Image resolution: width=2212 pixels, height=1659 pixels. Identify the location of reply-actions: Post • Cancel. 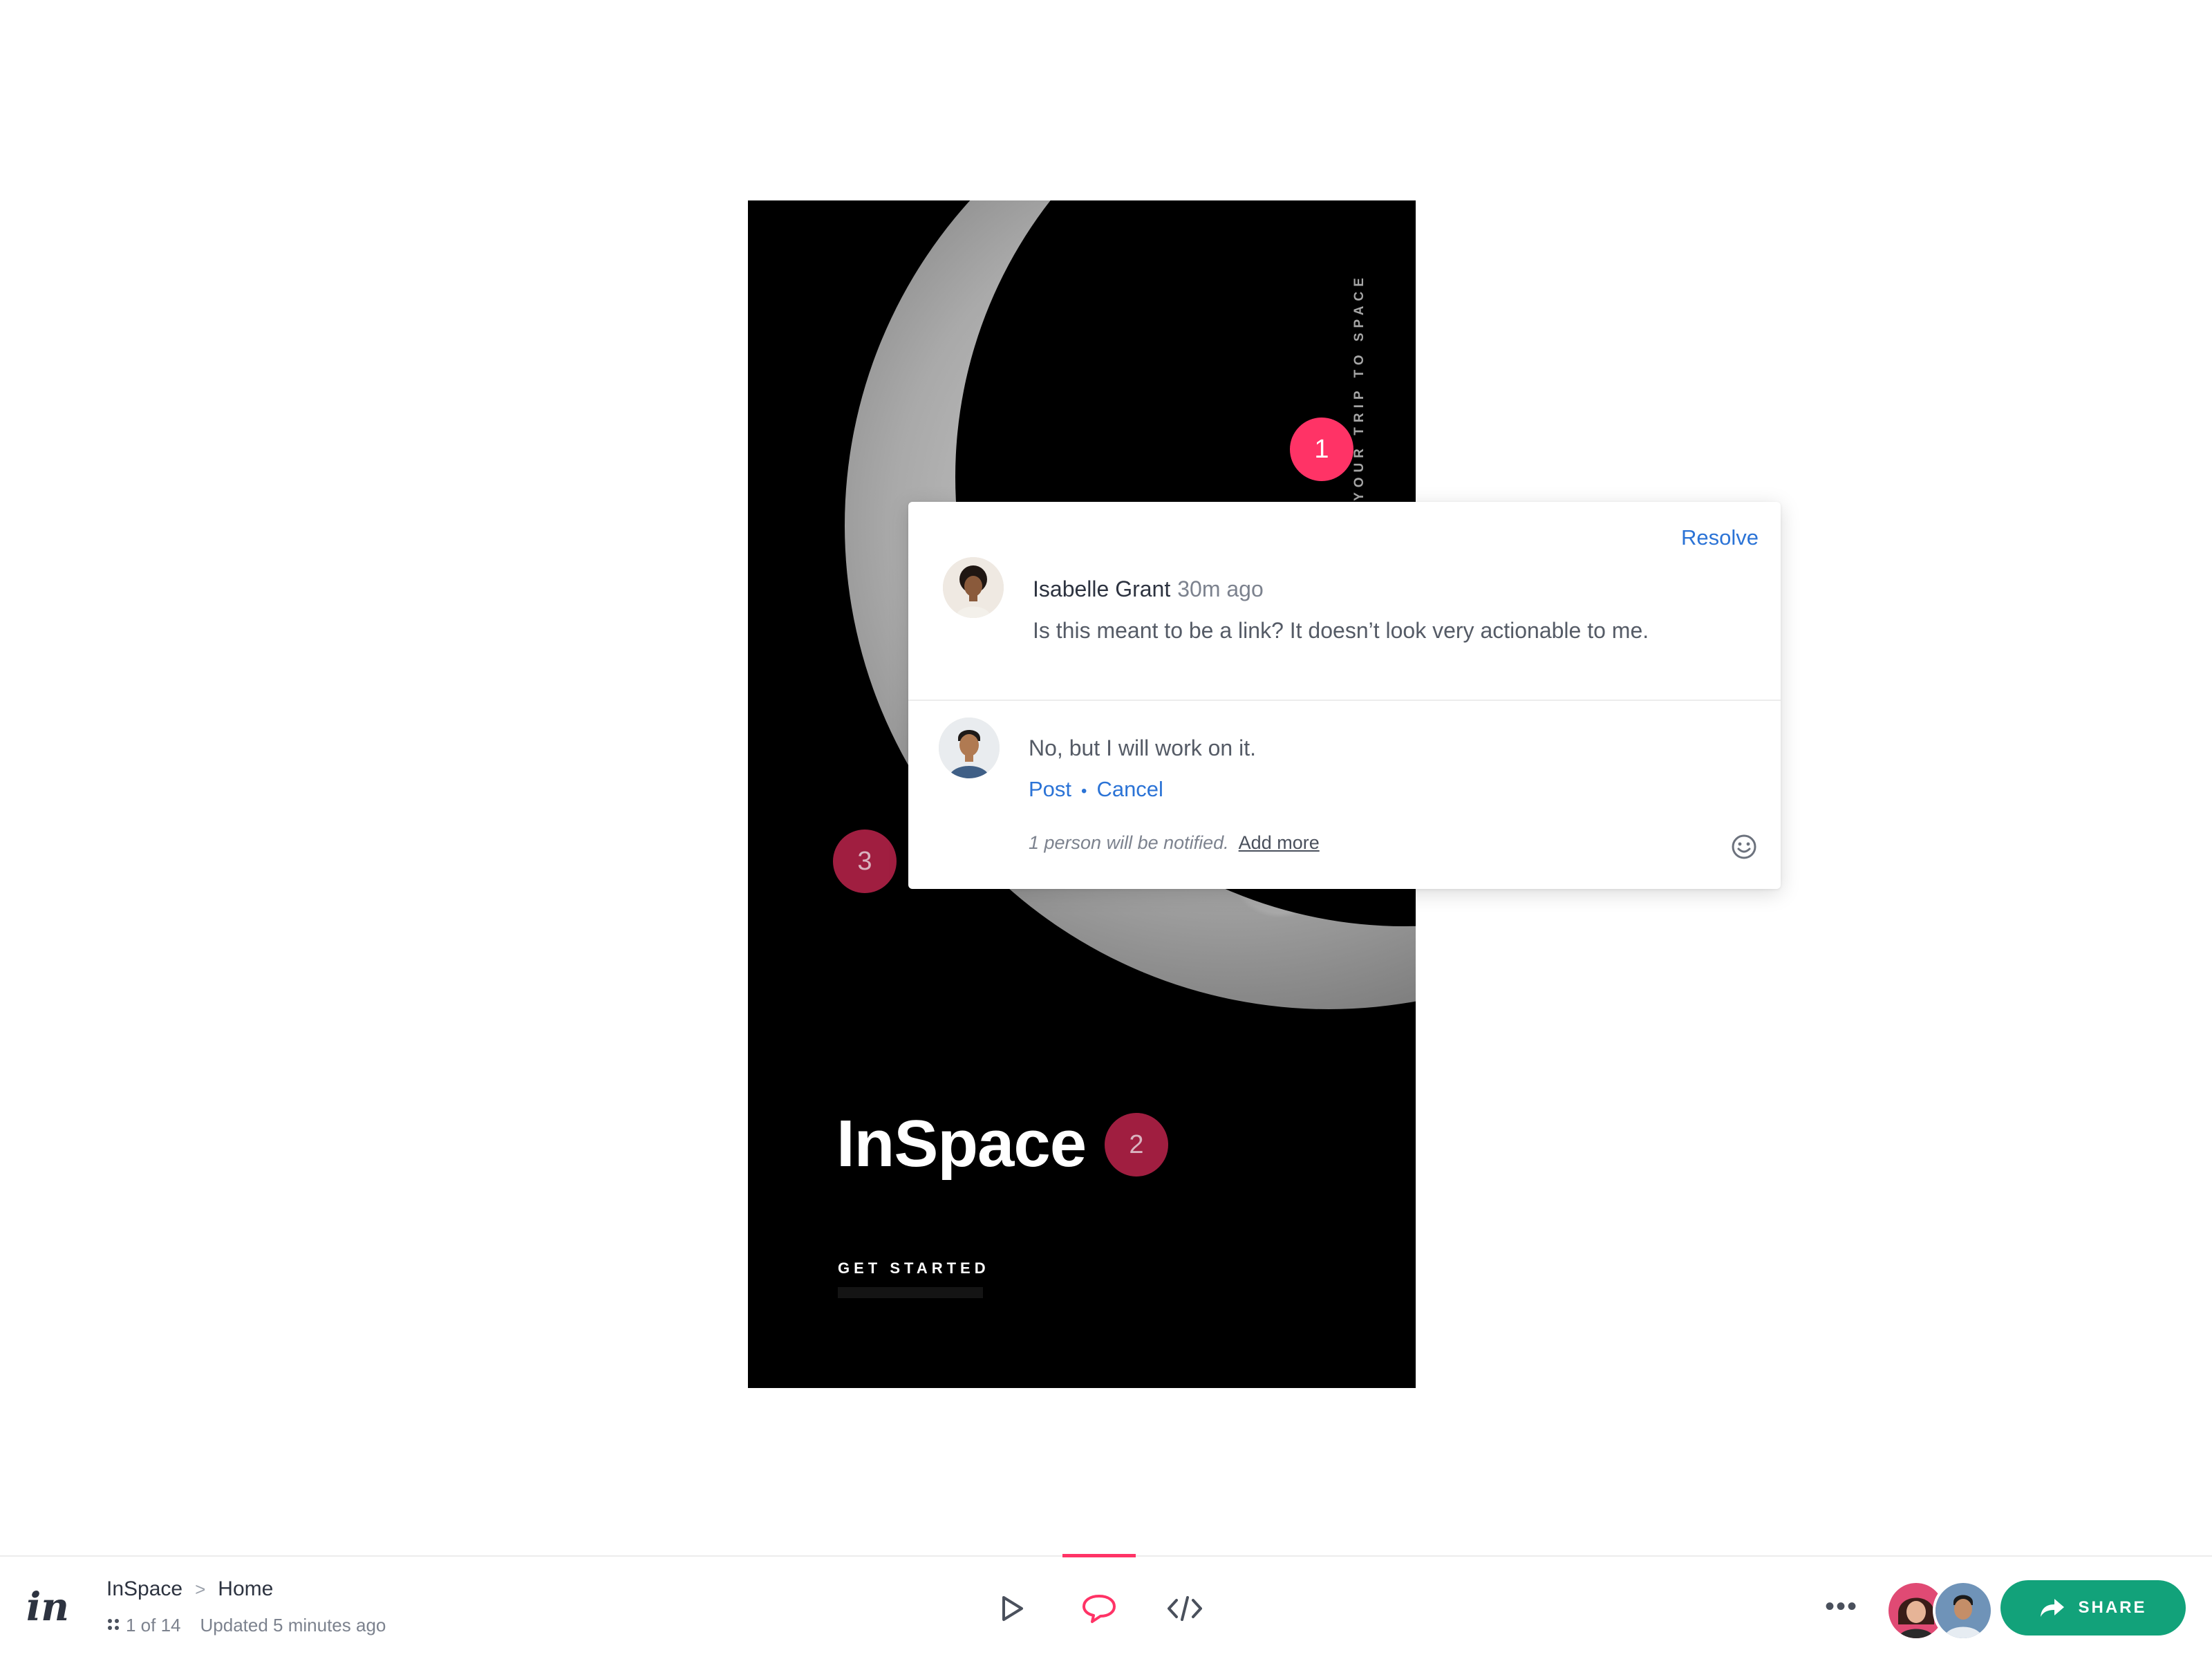
(1096, 789).